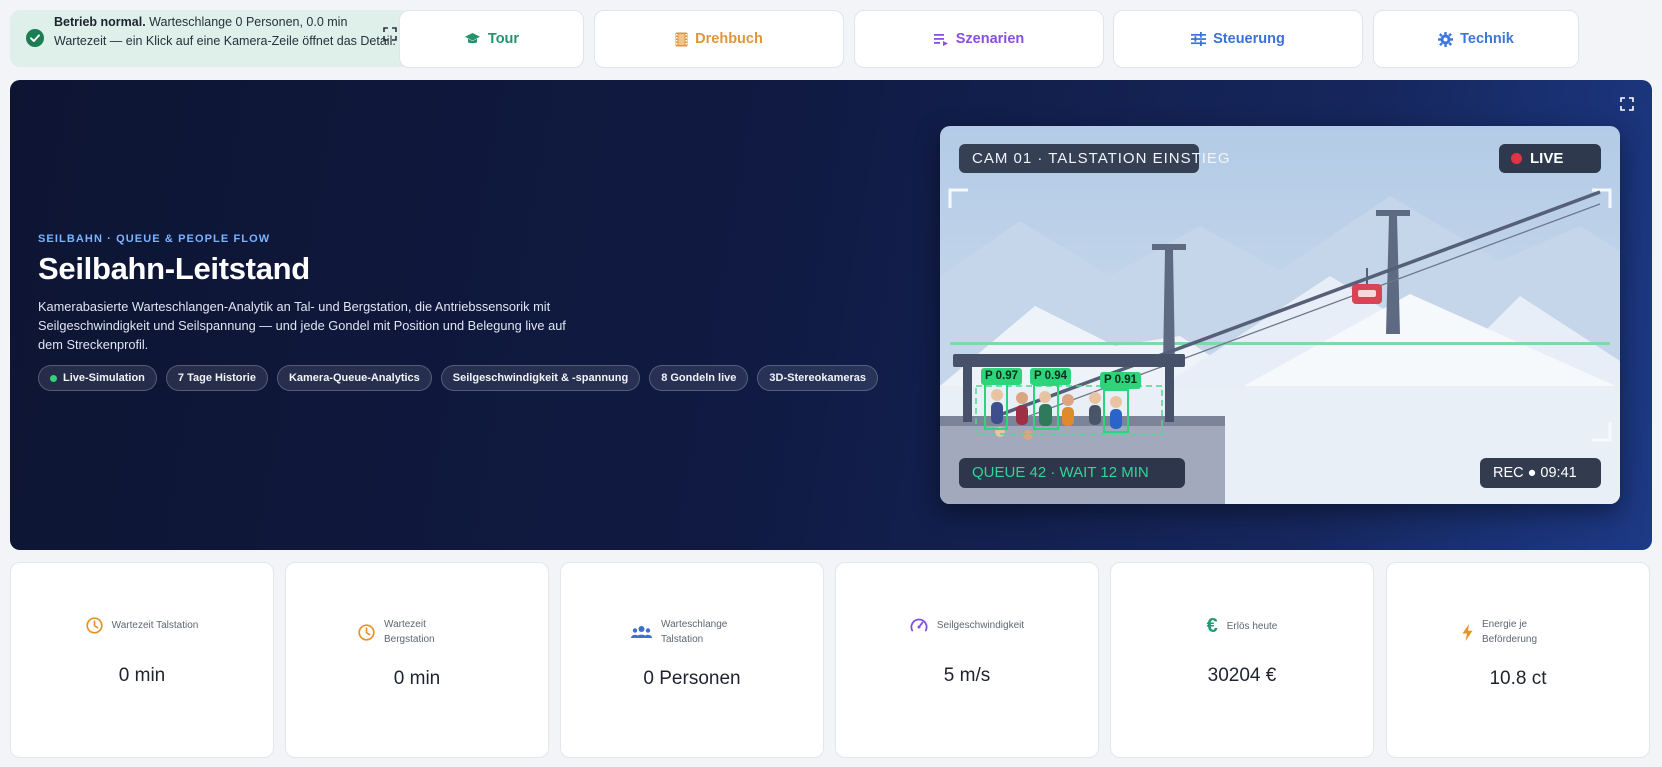 This screenshot has height=767, width=1662. I want to click on chip-label: Seilgeschwindigkeit & -spannung, so click(540, 378).